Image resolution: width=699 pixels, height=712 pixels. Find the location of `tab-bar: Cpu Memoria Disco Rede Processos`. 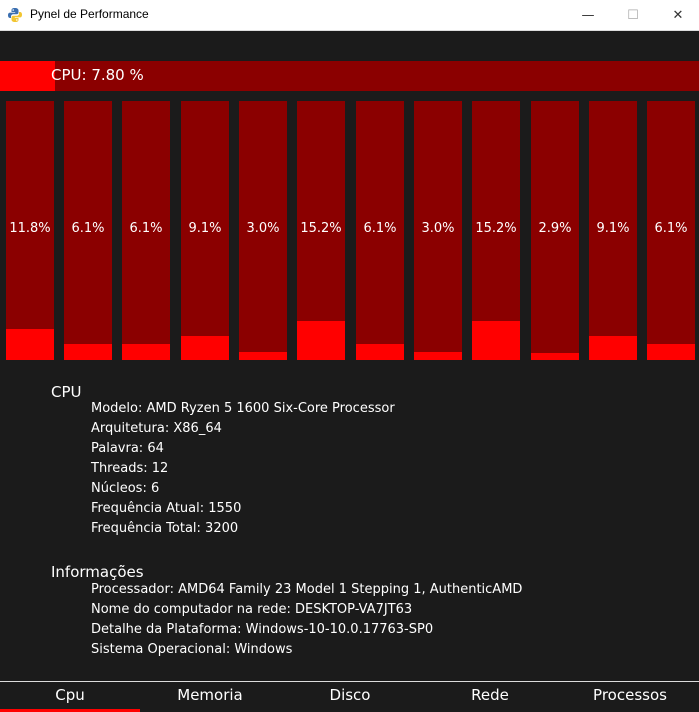

tab-bar: Cpu Memoria Disco Rede Processos is located at coordinates (349, 696).